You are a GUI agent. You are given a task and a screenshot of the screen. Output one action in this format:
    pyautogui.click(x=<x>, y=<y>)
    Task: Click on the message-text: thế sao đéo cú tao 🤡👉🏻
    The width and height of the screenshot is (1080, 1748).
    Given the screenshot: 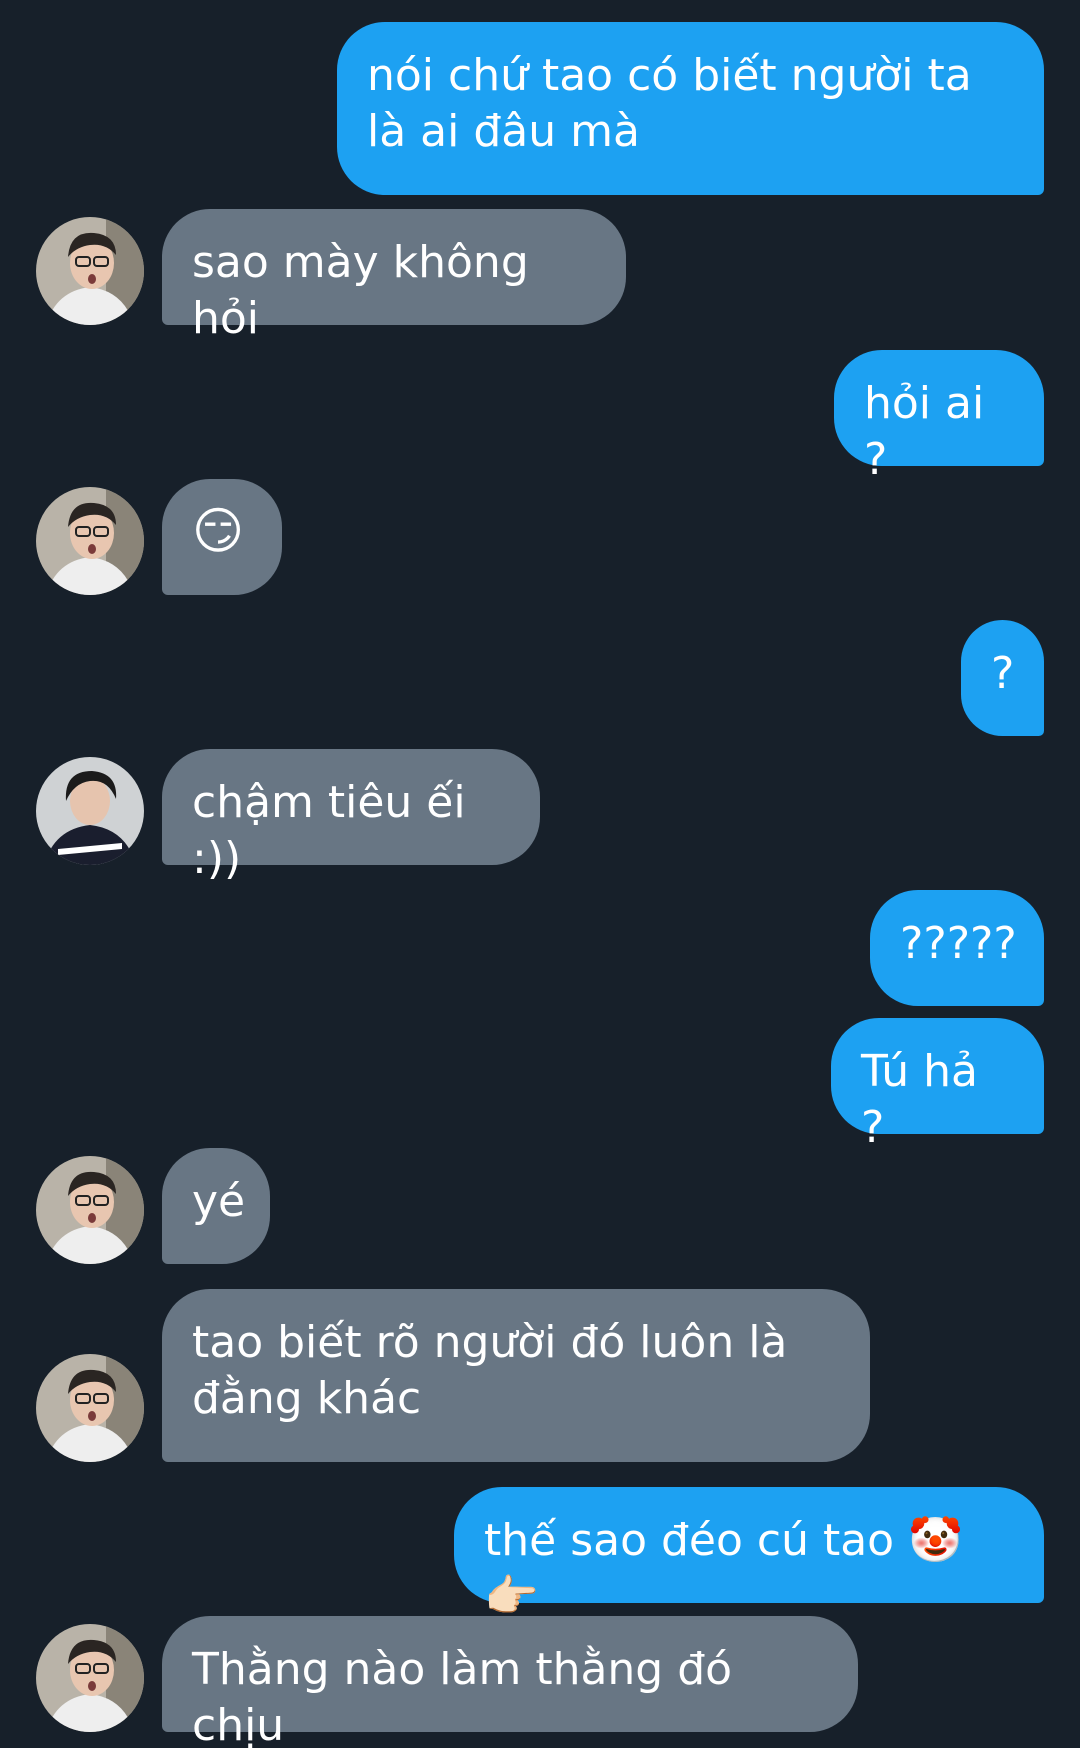 What is the action you would take?
    pyautogui.click(x=723, y=1568)
    